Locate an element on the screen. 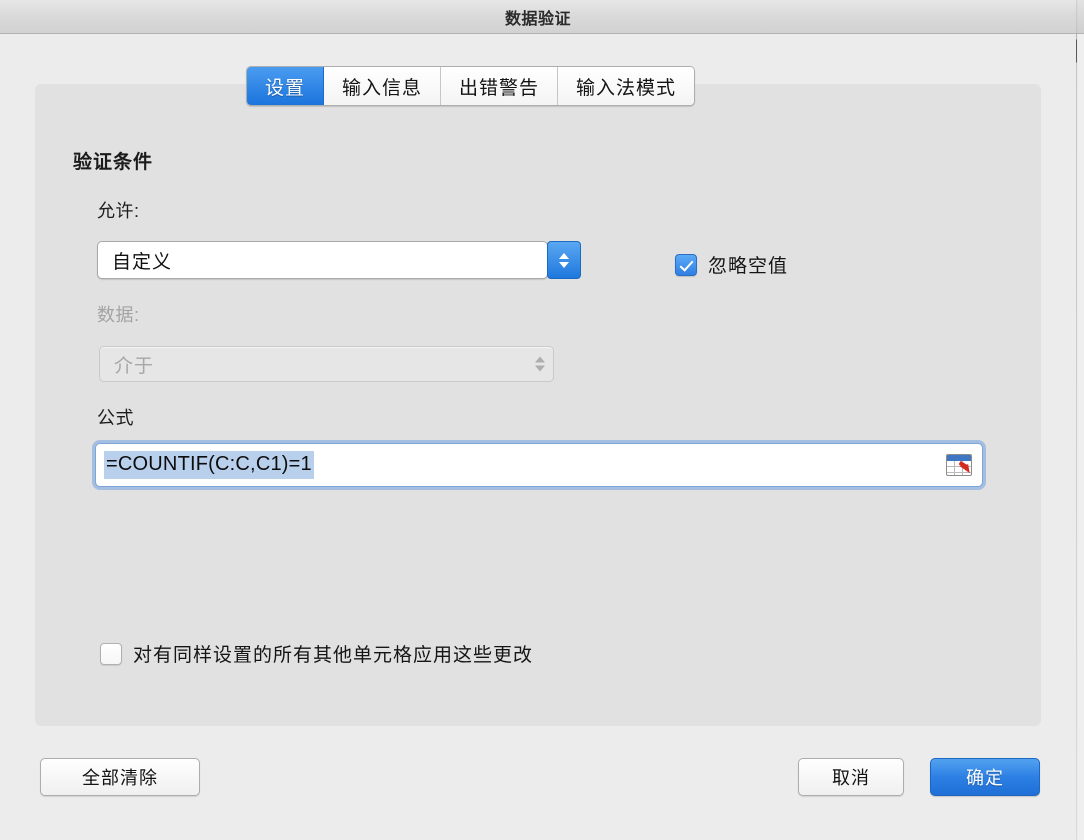 This screenshot has height=840, width=1084. dialog-title: 数据验证 is located at coordinates (537, 19).